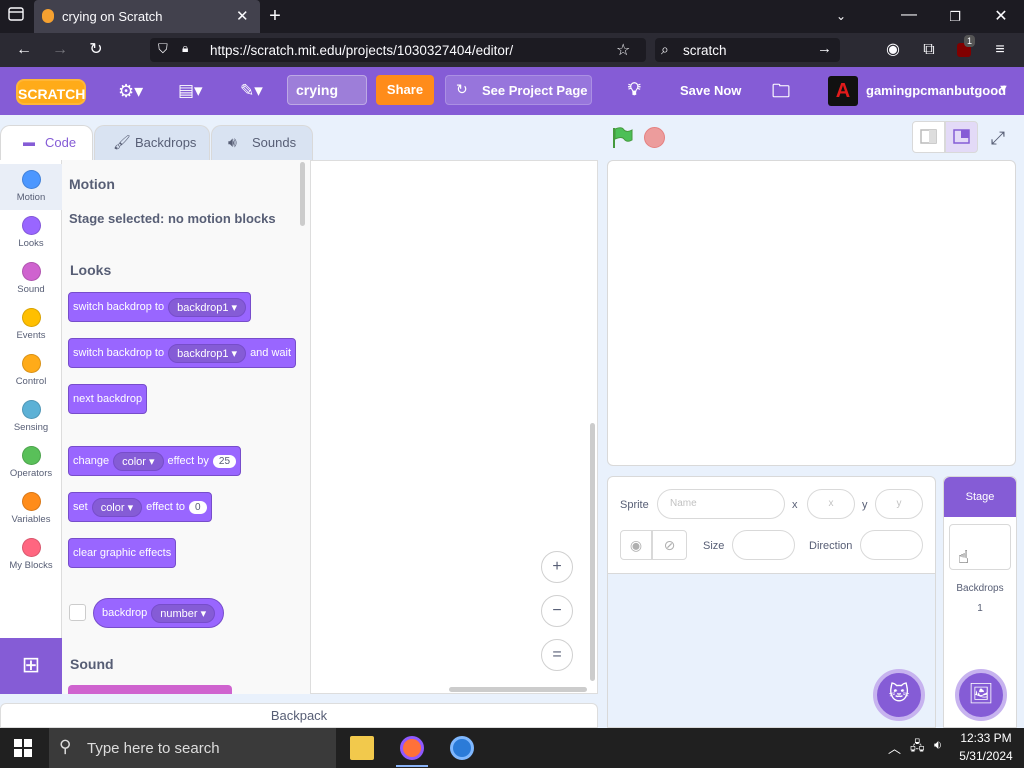  I want to click on sound-block-partial, so click(150, 689).